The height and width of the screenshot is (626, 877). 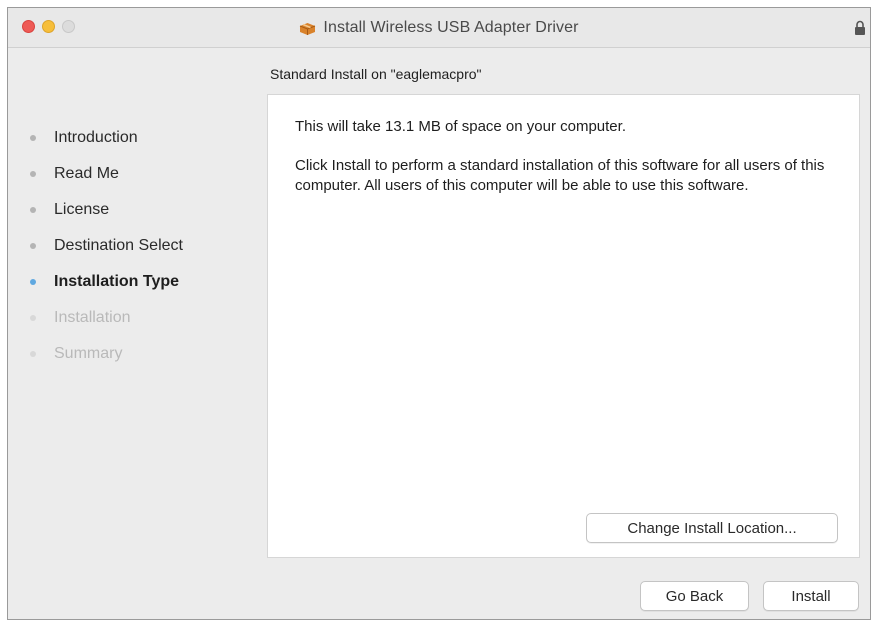 I want to click on step-label: License, so click(x=82, y=209).